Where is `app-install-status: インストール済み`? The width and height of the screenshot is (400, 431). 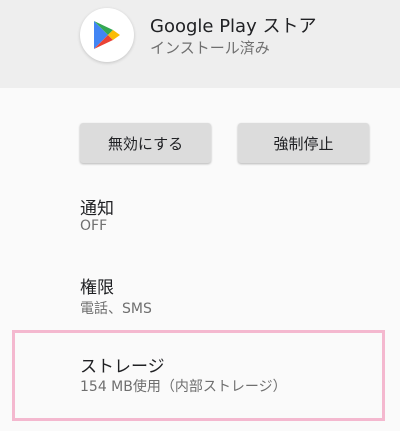
app-install-status: インストール済み is located at coordinates (210, 48).